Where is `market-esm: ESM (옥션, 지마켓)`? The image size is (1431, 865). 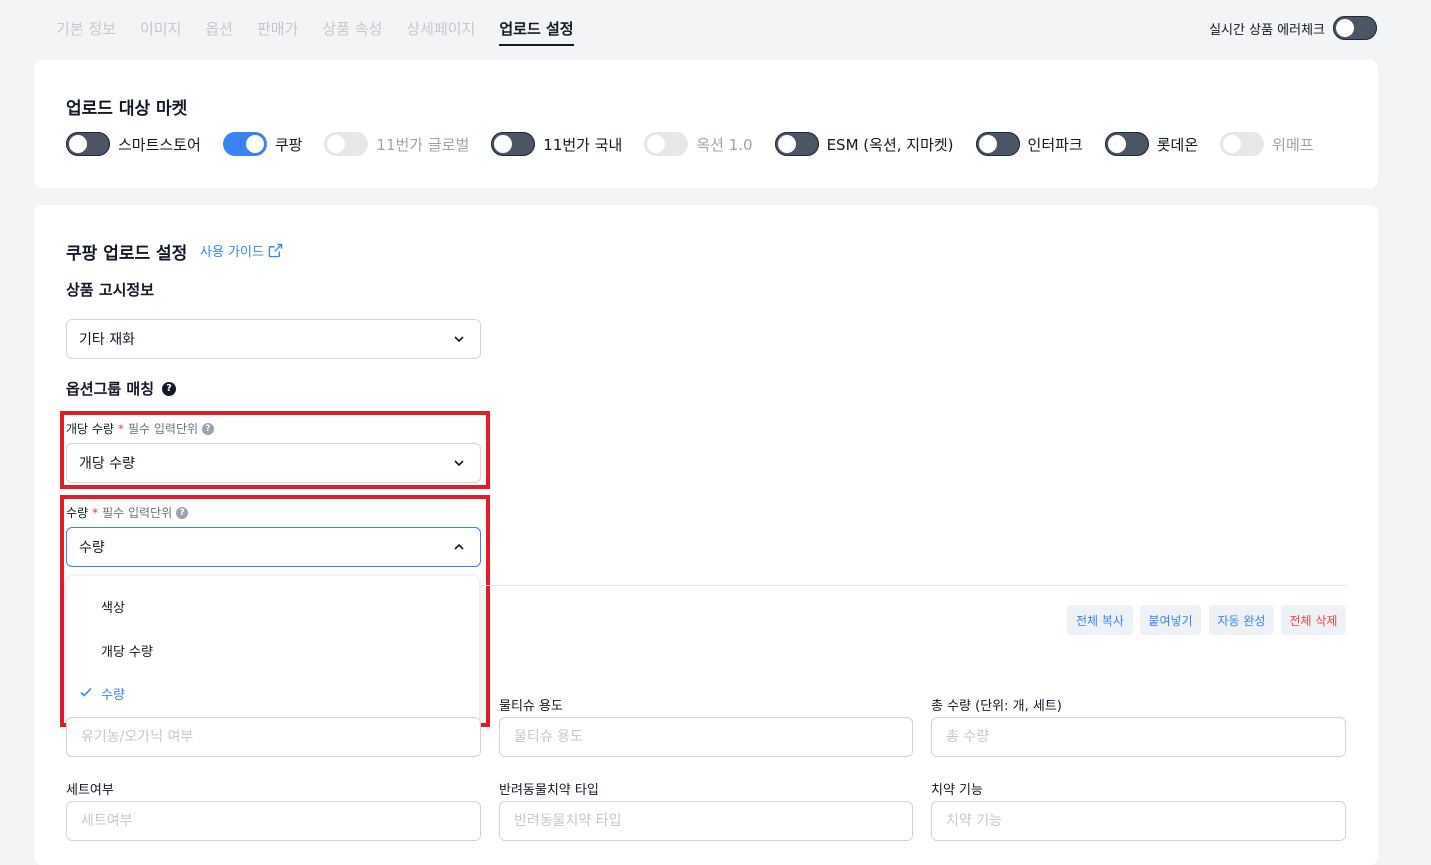 market-esm: ESM (옥션, 지마켓) is located at coordinates (864, 144).